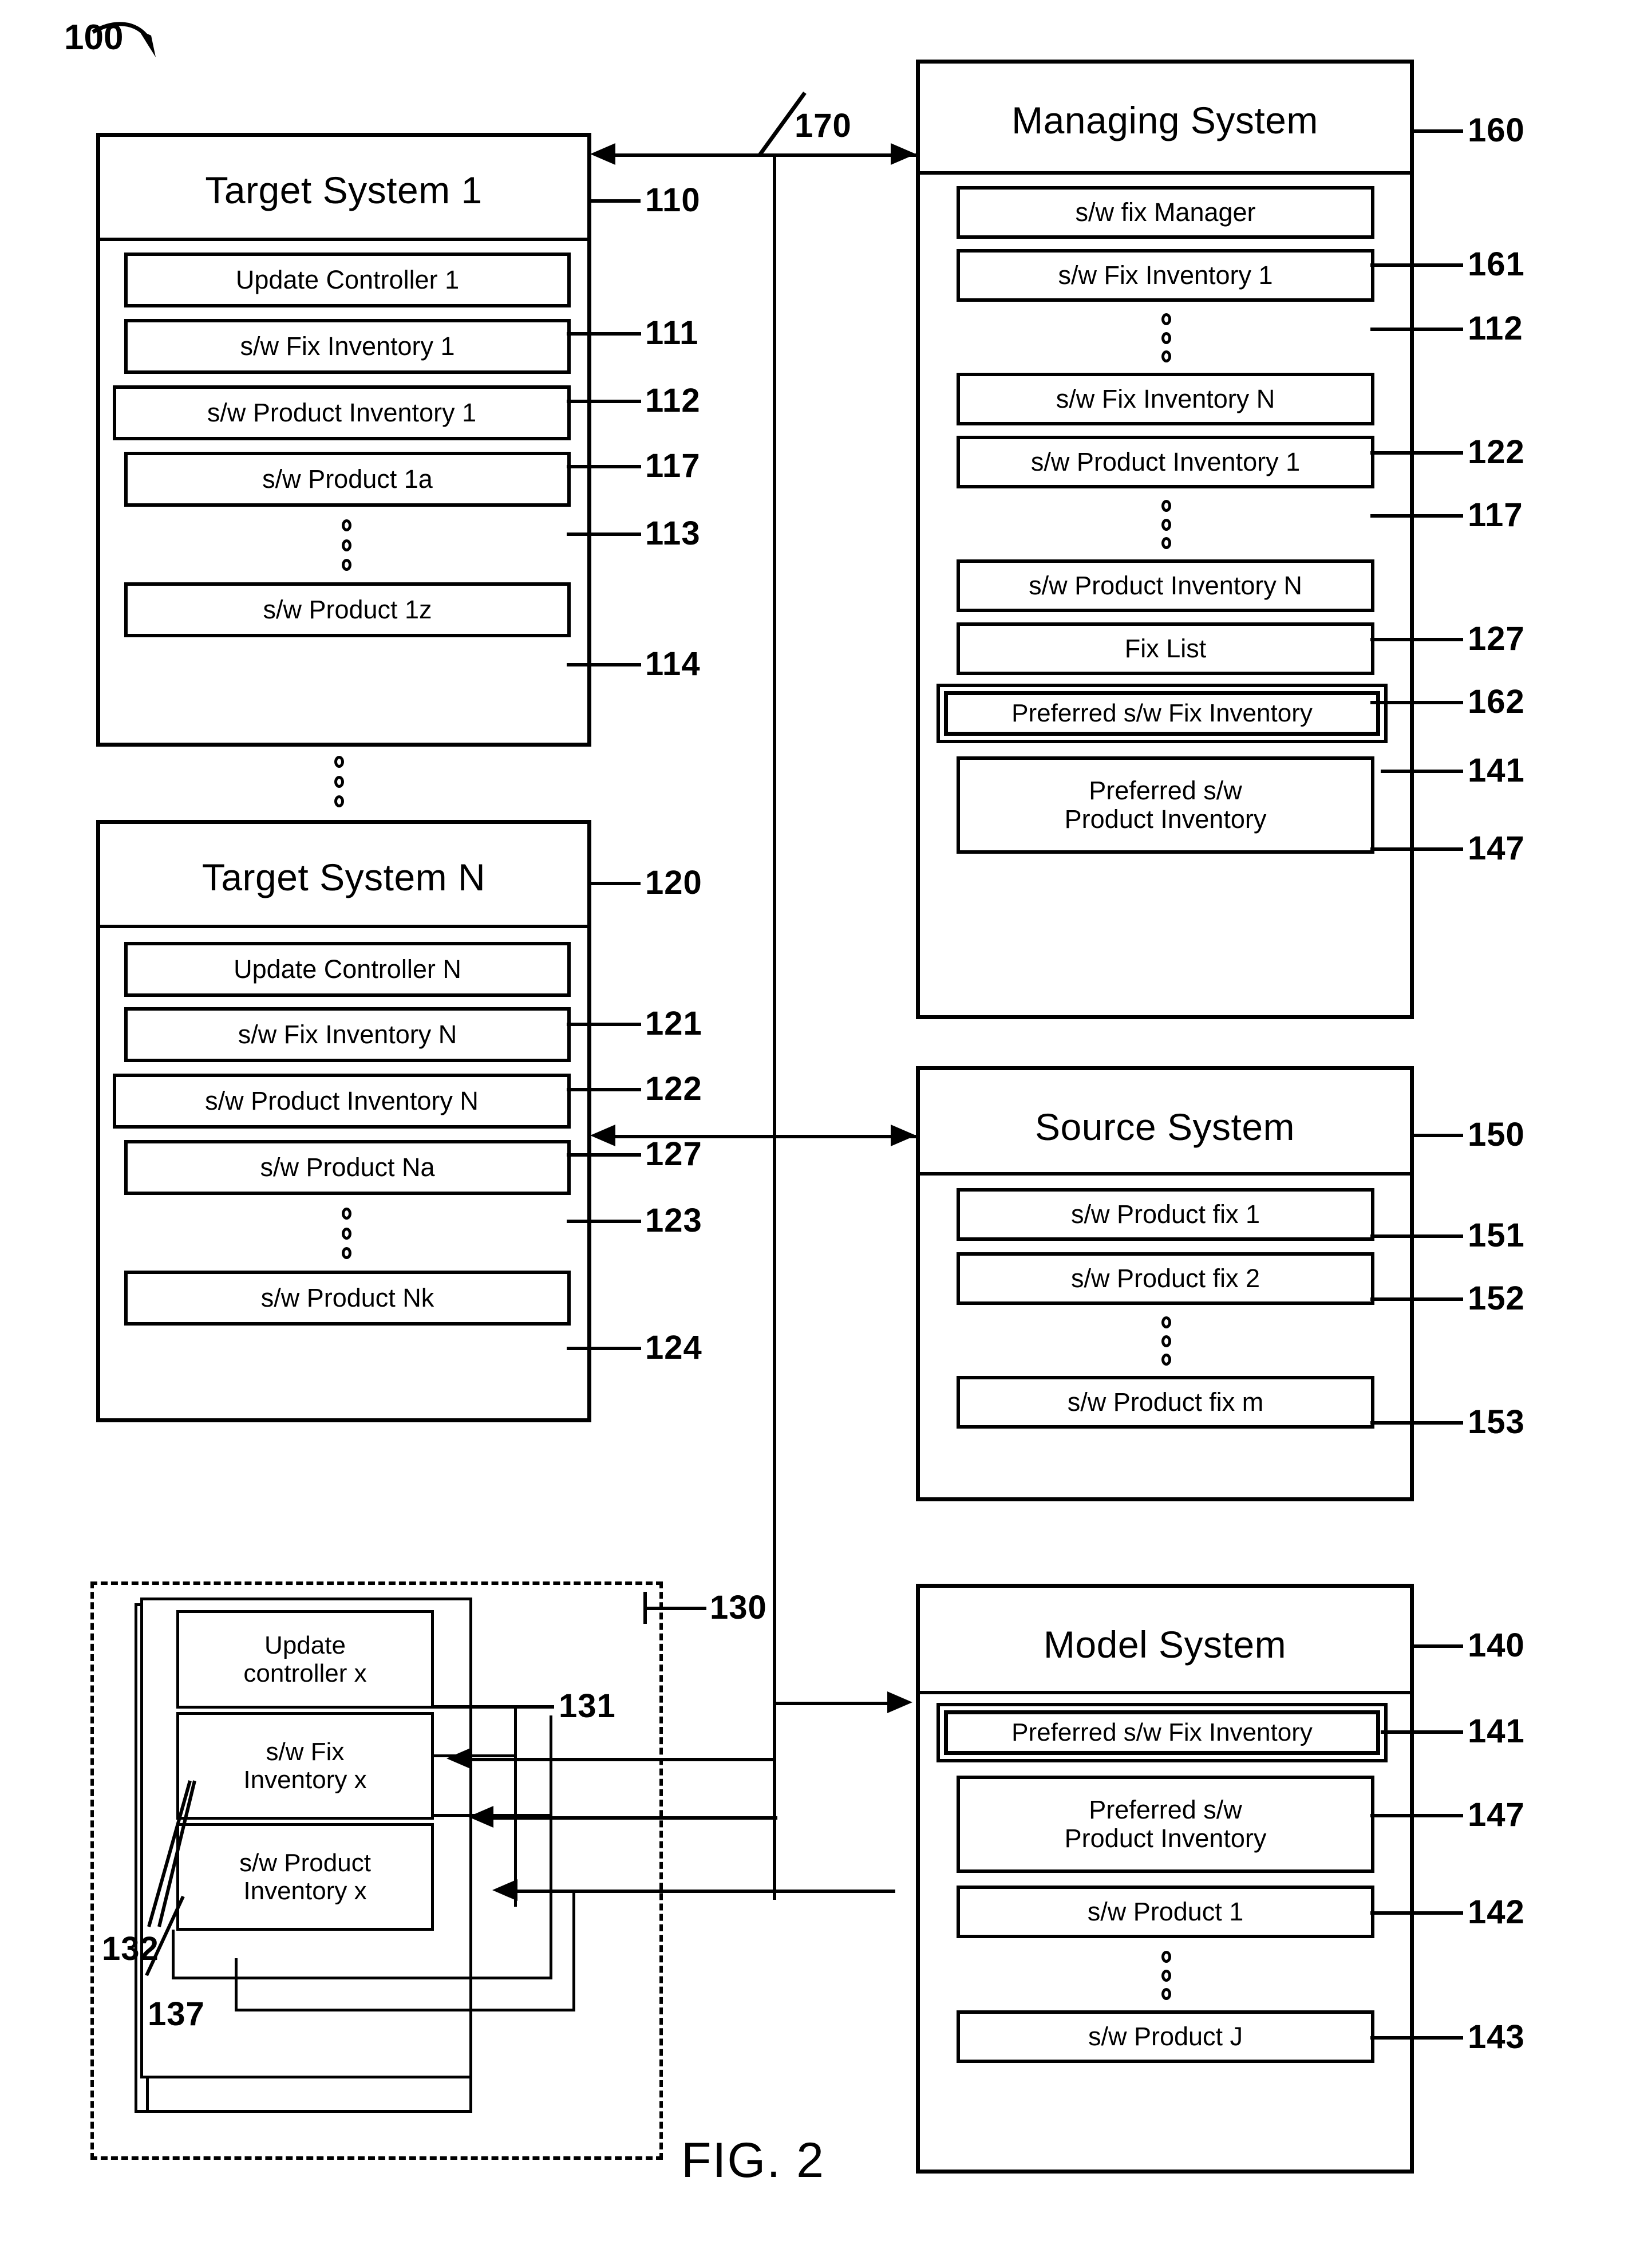  I want to click on lead-117b, so click(1416, 516).